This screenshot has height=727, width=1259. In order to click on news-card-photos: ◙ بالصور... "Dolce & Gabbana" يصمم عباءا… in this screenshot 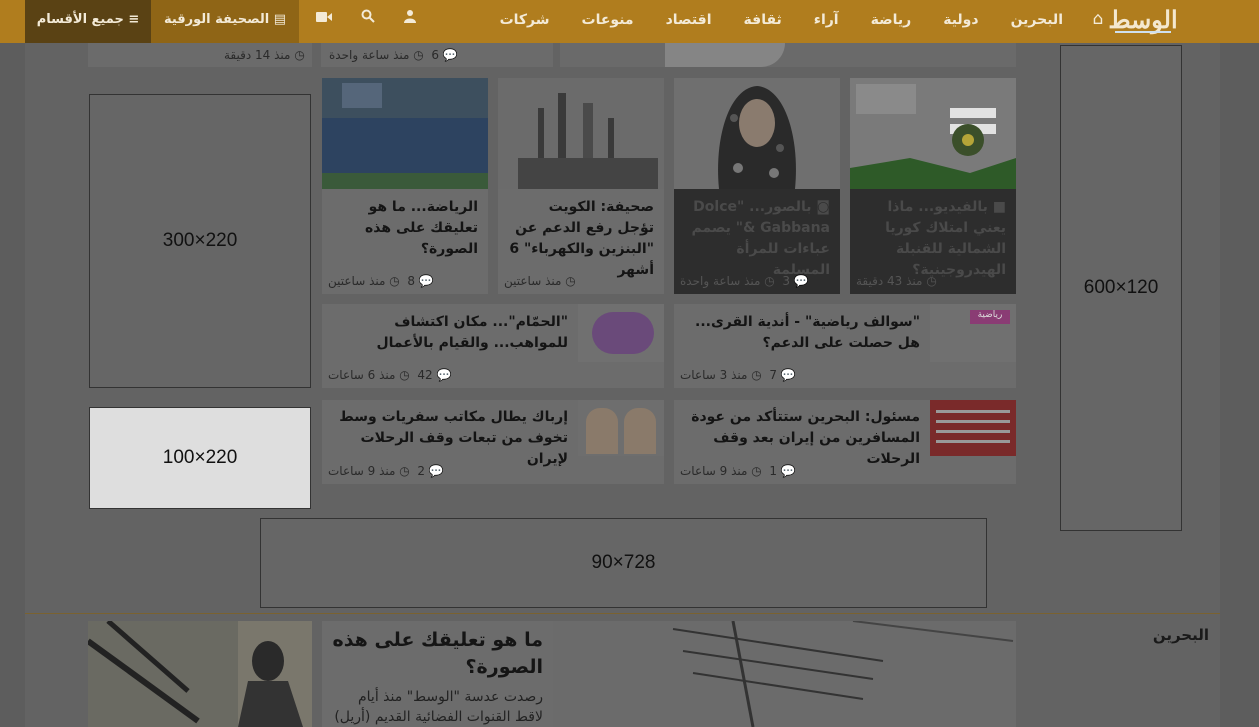, I will do `click(757, 186)`.